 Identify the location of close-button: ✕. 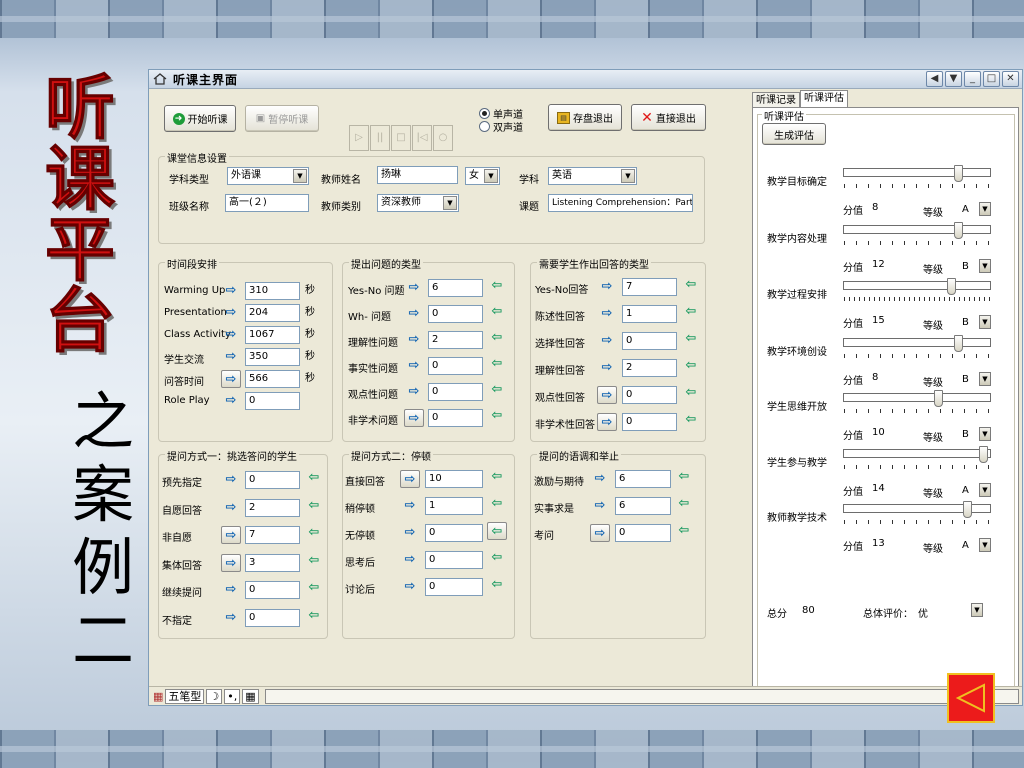
(1010, 79).